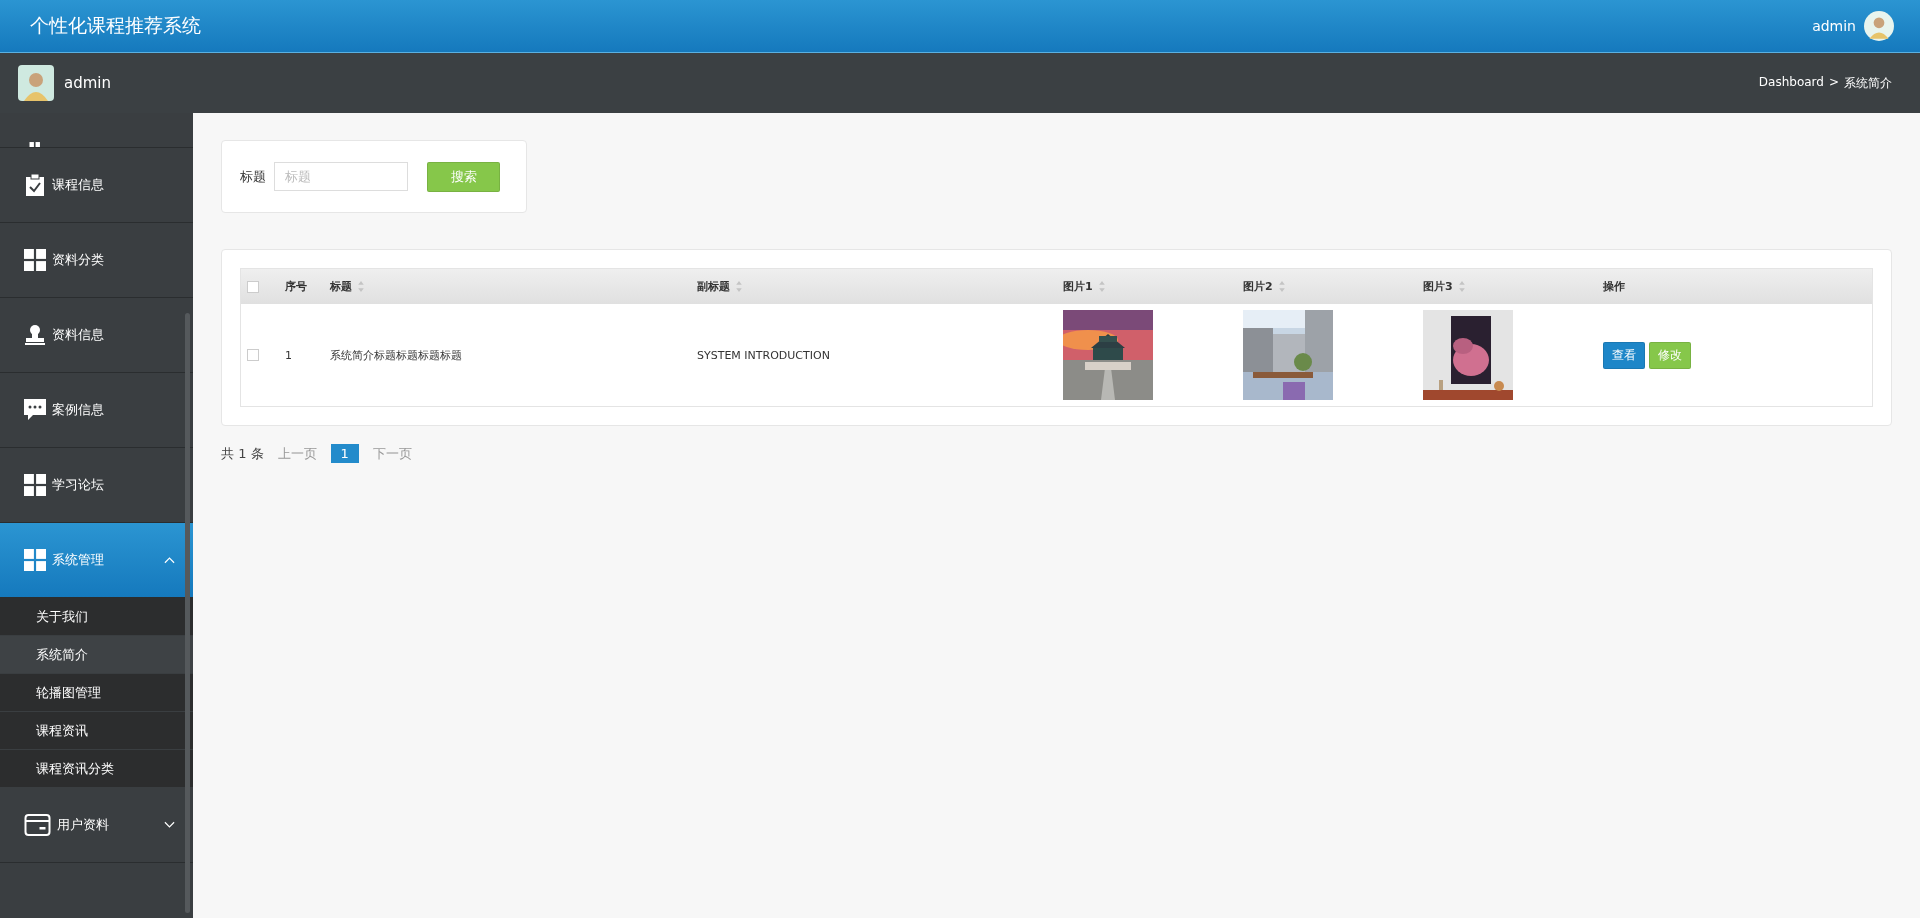 Image resolution: width=1920 pixels, height=918 pixels. What do you see at coordinates (1078, 286) in the screenshot?
I see `column-header: 图片1` at bounding box center [1078, 286].